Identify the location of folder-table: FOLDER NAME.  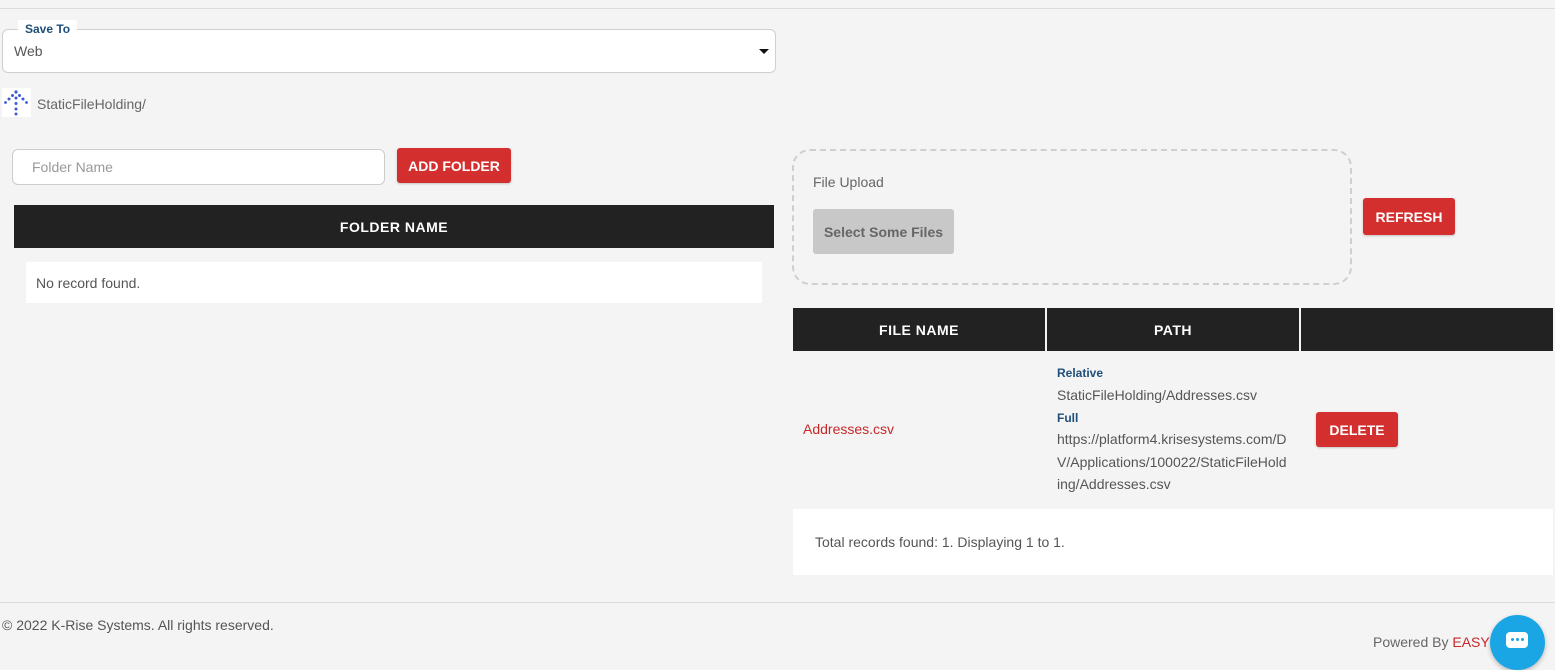
(394, 226).